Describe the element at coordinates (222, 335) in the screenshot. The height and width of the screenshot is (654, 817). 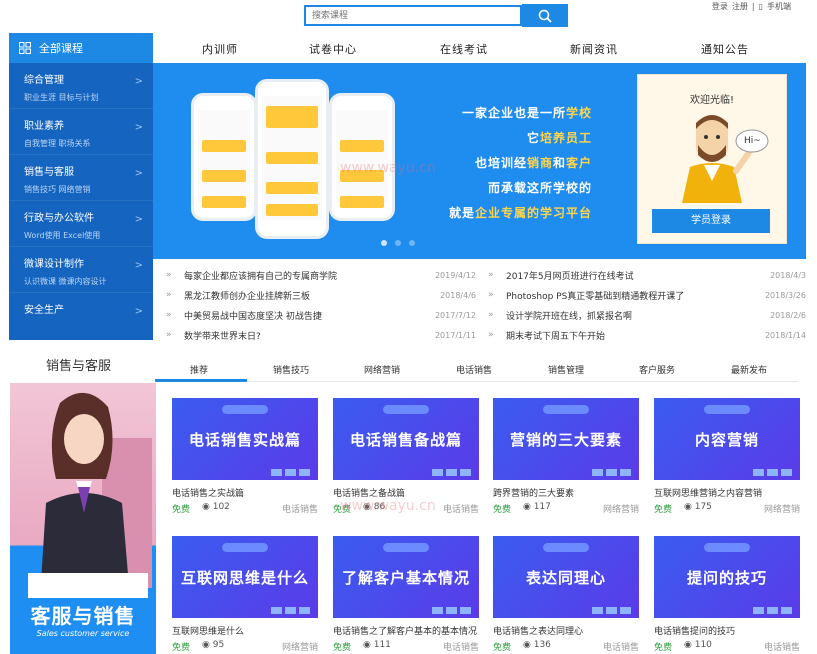
I see `news-title: 数学带来世界末日?` at that location.